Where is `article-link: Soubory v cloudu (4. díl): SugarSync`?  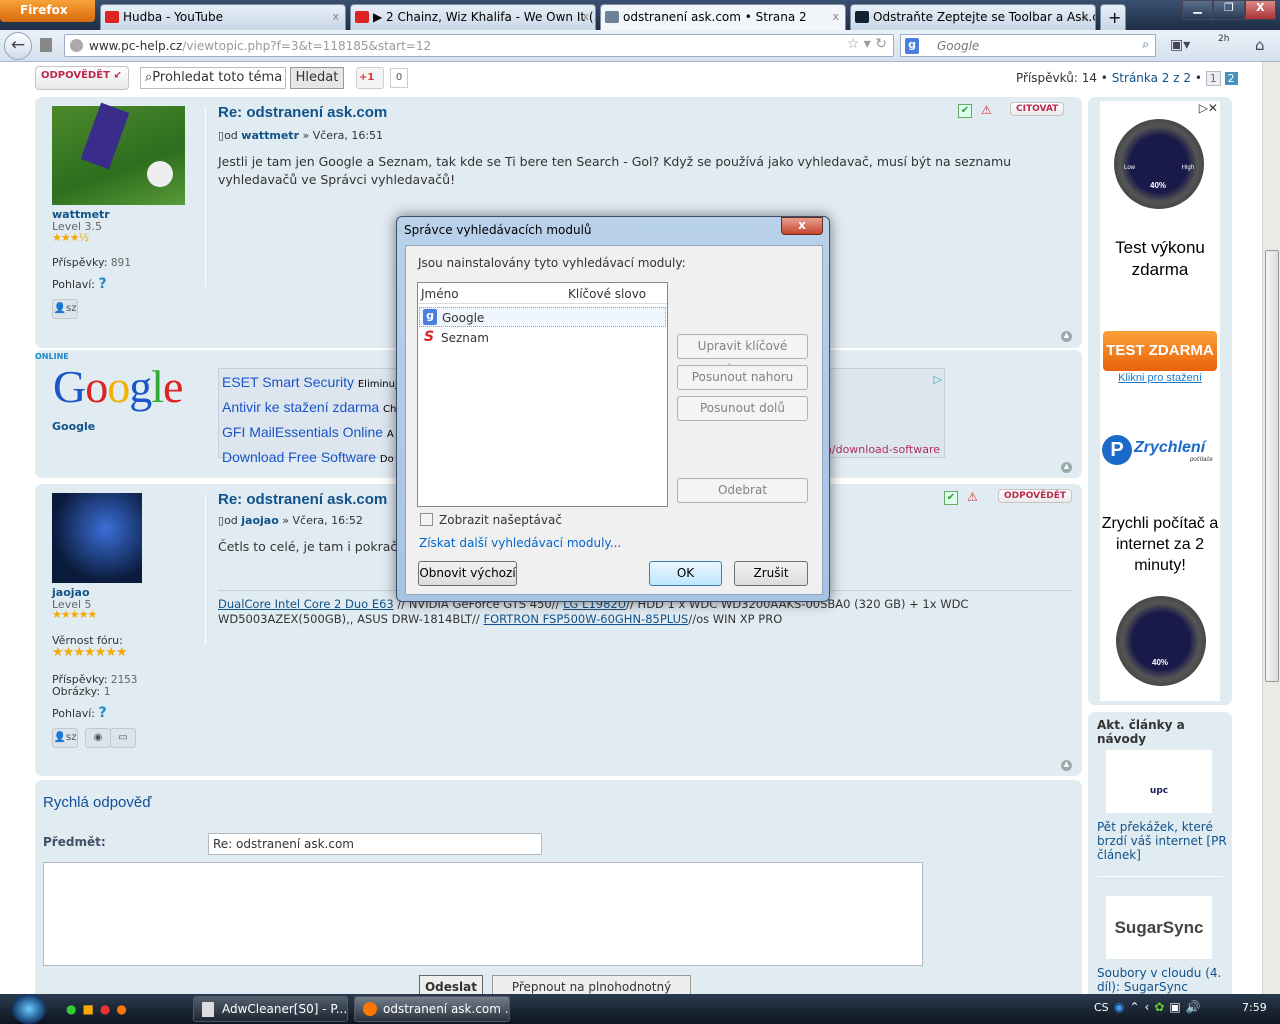
article-link: Soubory v cloudu (4. díl): SugarSync is located at coordinates (1162, 980).